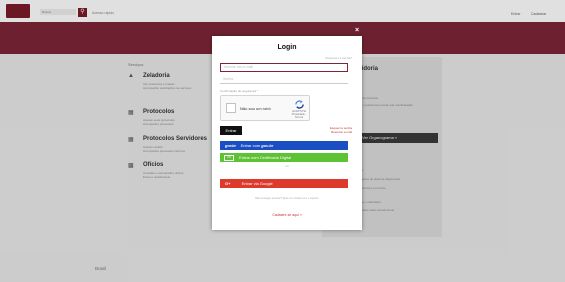 This screenshot has height=282, width=565. Describe the element at coordinates (287, 47) in the screenshot. I see `modal-title: Login` at that location.